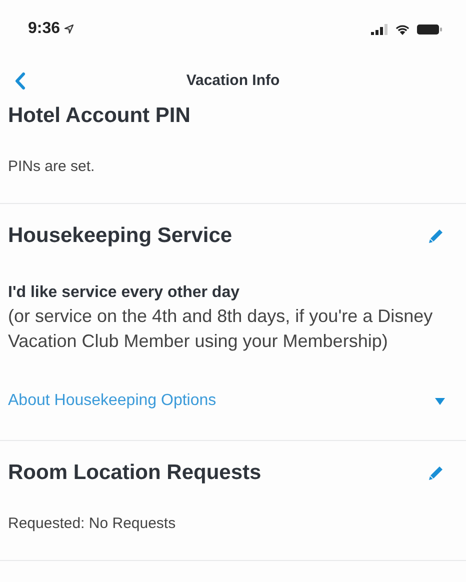 The width and height of the screenshot is (466, 582). I want to click on about-options-link: About Housekeeping Options, so click(227, 397).